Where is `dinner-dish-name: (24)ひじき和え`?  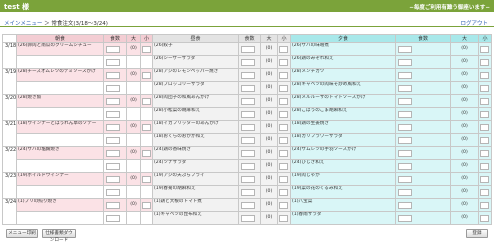
dinner-dish-name: (24)ひじき和え is located at coordinates (308, 163).